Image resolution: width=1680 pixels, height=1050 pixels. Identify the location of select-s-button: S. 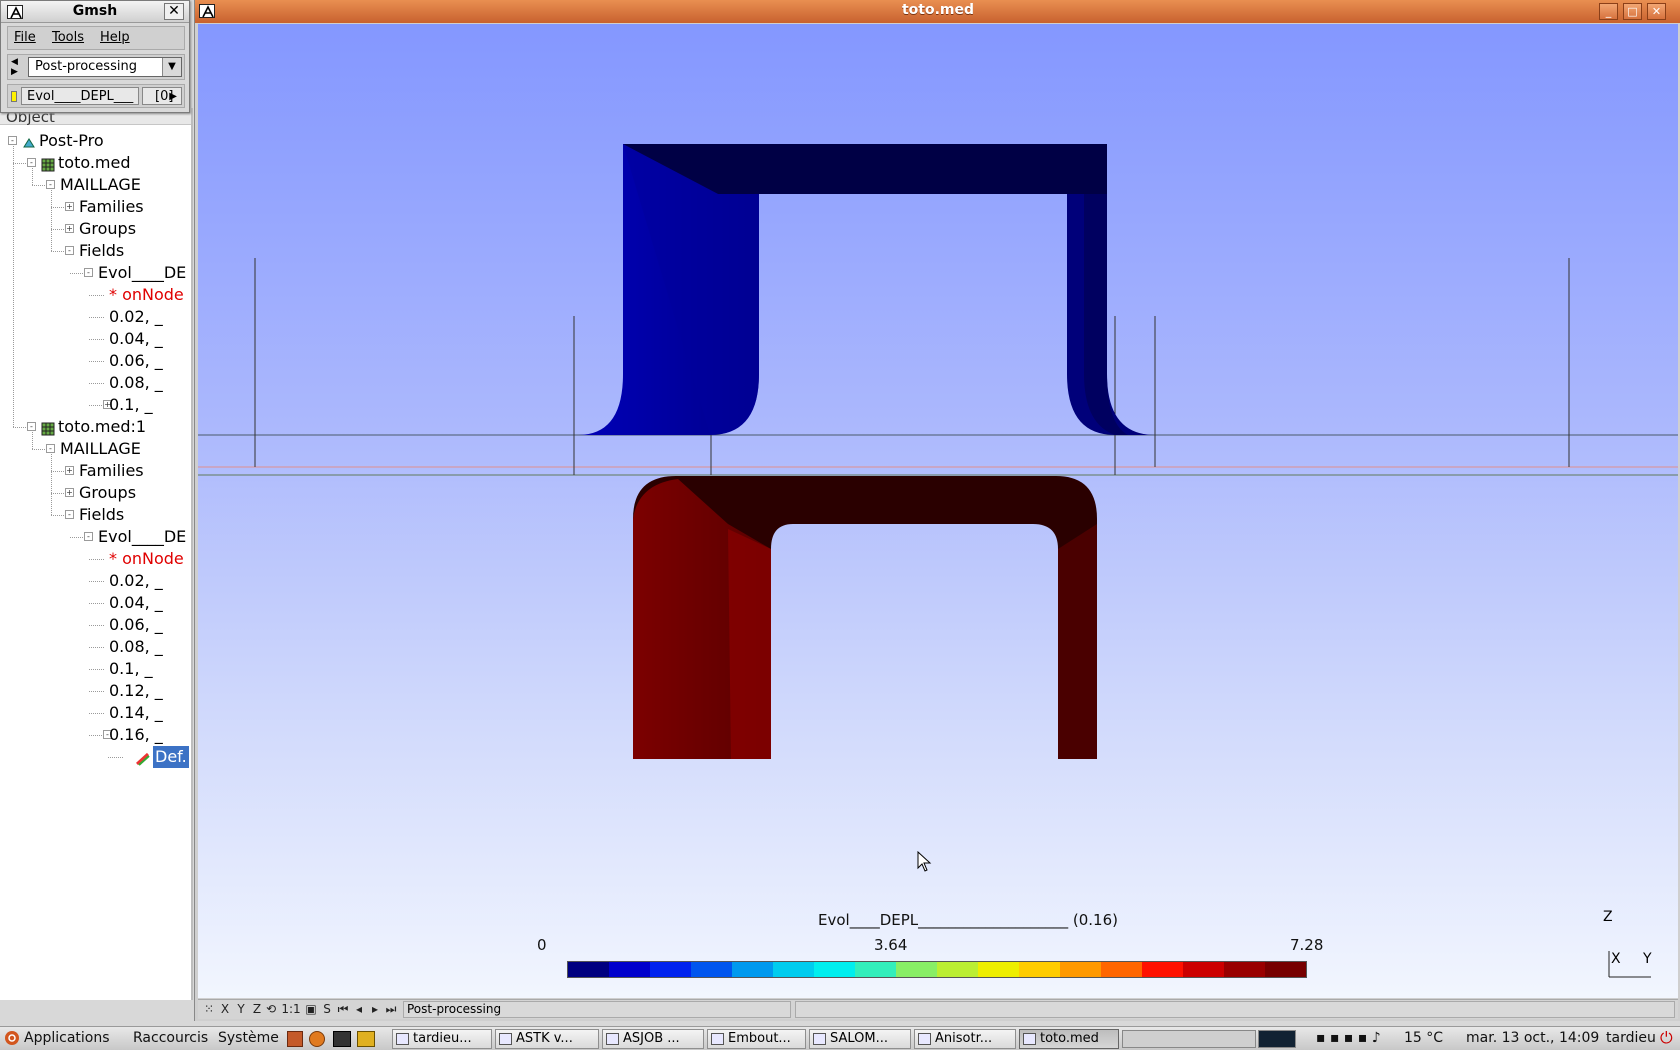
(327, 1009).